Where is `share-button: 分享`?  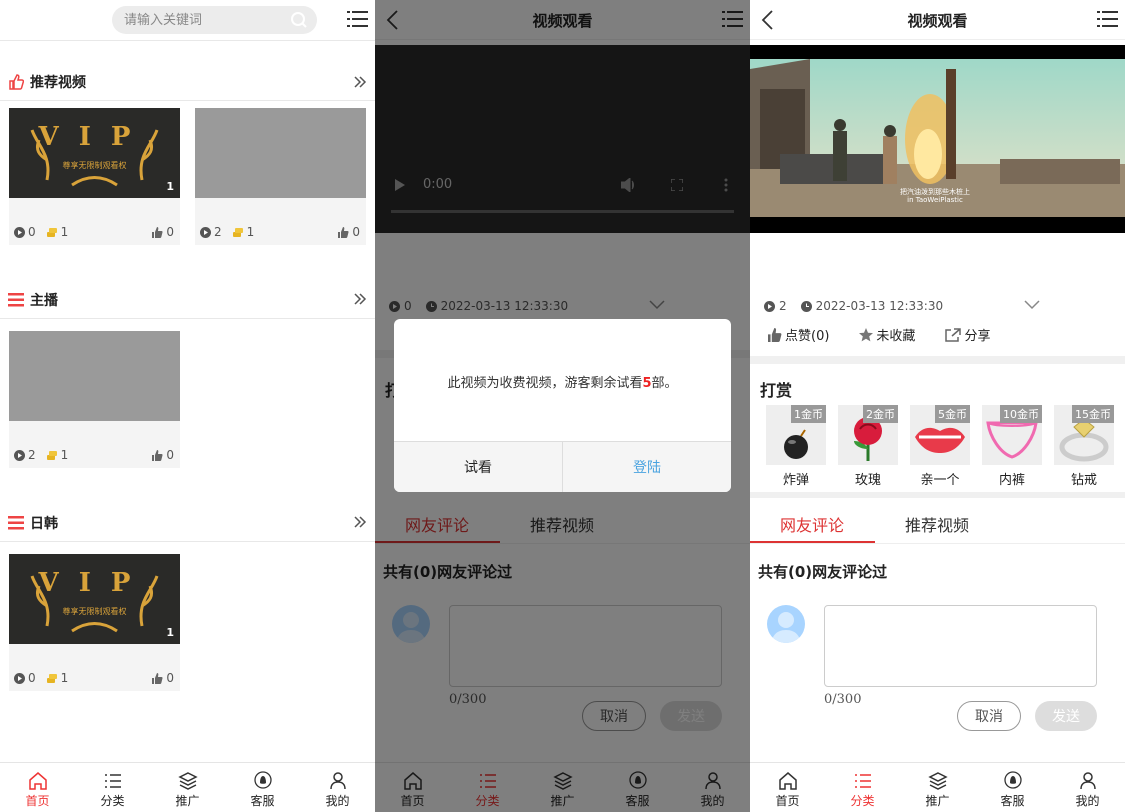 share-button: 分享 is located at coordinates (967, 334).